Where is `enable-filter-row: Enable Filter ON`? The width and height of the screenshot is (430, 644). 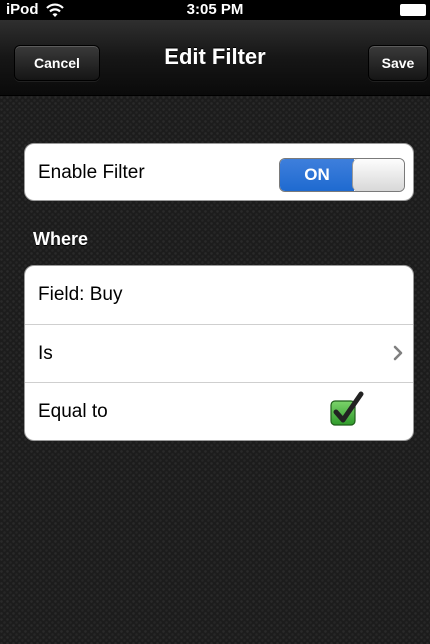 enable-filter-row: Enable Filter ON is located at coordinates (219, 172).